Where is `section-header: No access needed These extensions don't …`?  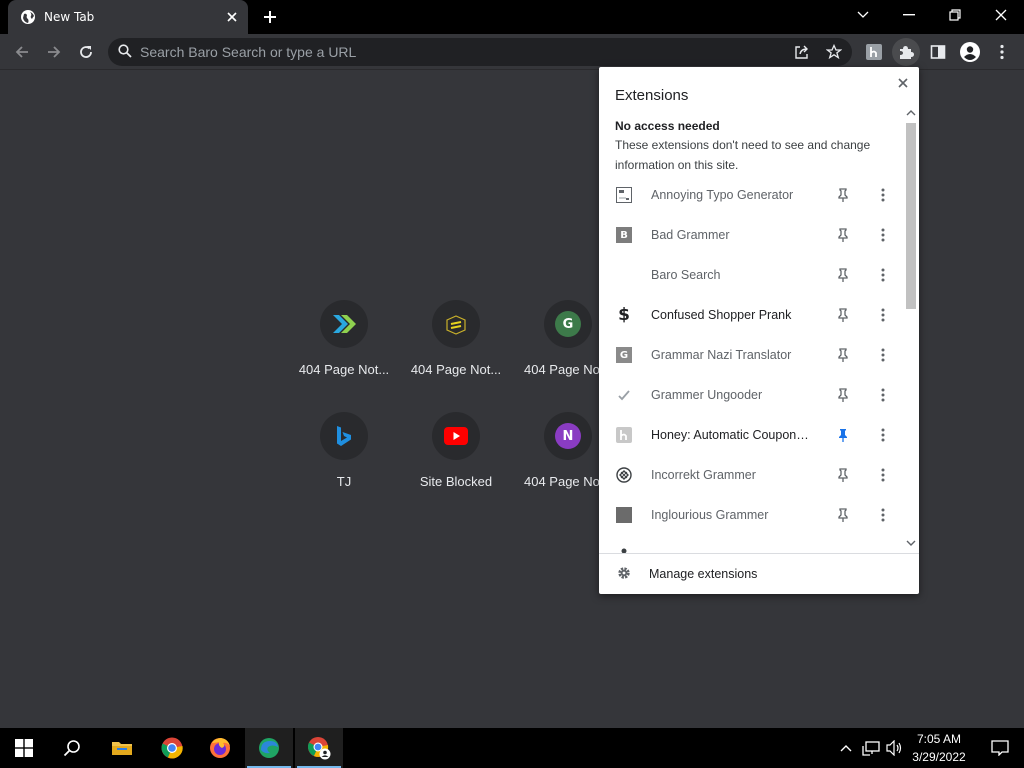
section-header: No access needed These extensions don't … is located at coordinates (750, 144).